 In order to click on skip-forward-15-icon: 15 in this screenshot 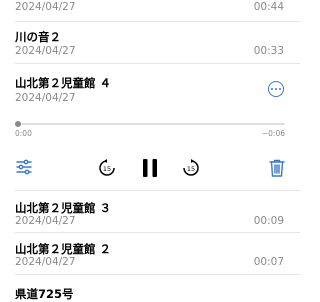, I will do `click(191, 168)`.